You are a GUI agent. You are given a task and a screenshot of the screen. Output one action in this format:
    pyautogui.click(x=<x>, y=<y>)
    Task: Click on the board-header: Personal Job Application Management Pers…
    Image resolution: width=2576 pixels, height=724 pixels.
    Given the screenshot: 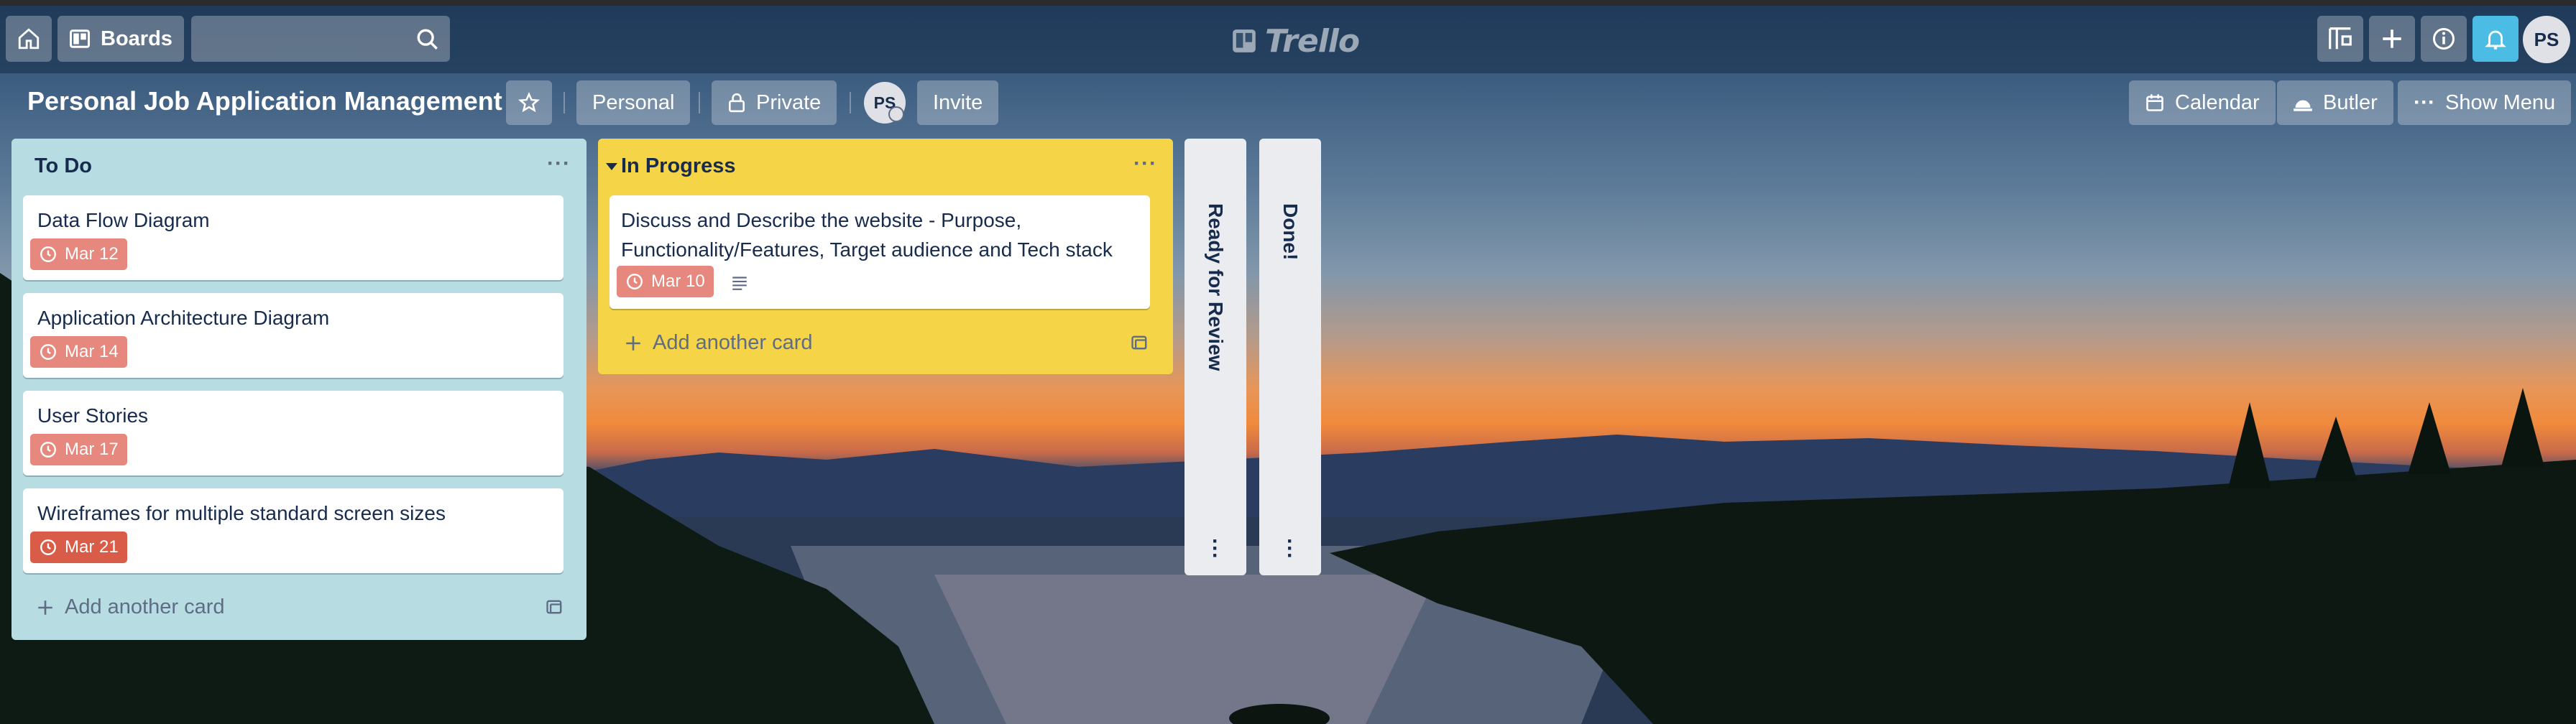 What is the action you would take?
    pyautogui.click(x=1288, y=103)
    